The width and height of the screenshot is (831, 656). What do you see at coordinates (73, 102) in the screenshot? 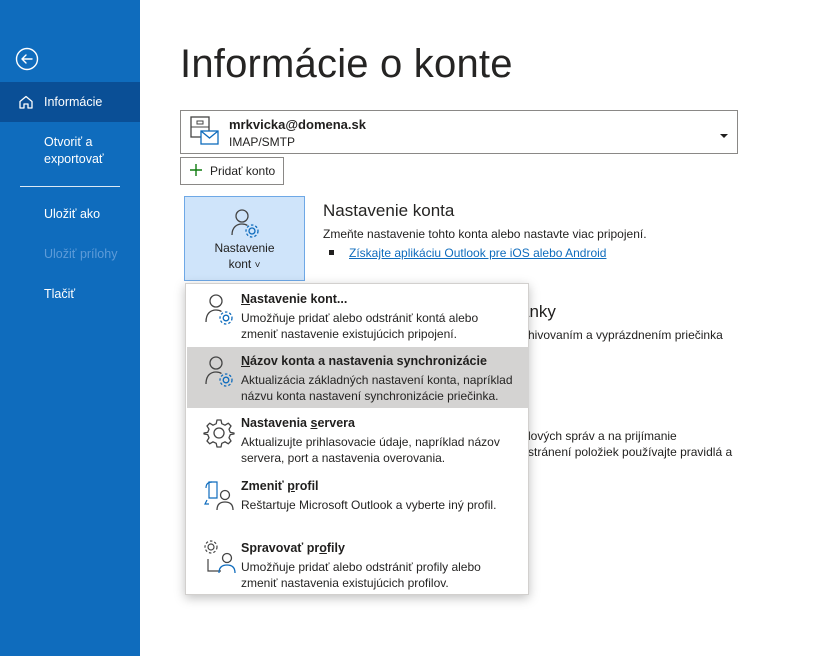
I see `sidebar-item-label: Informácie` at bounding box center [73, 102].